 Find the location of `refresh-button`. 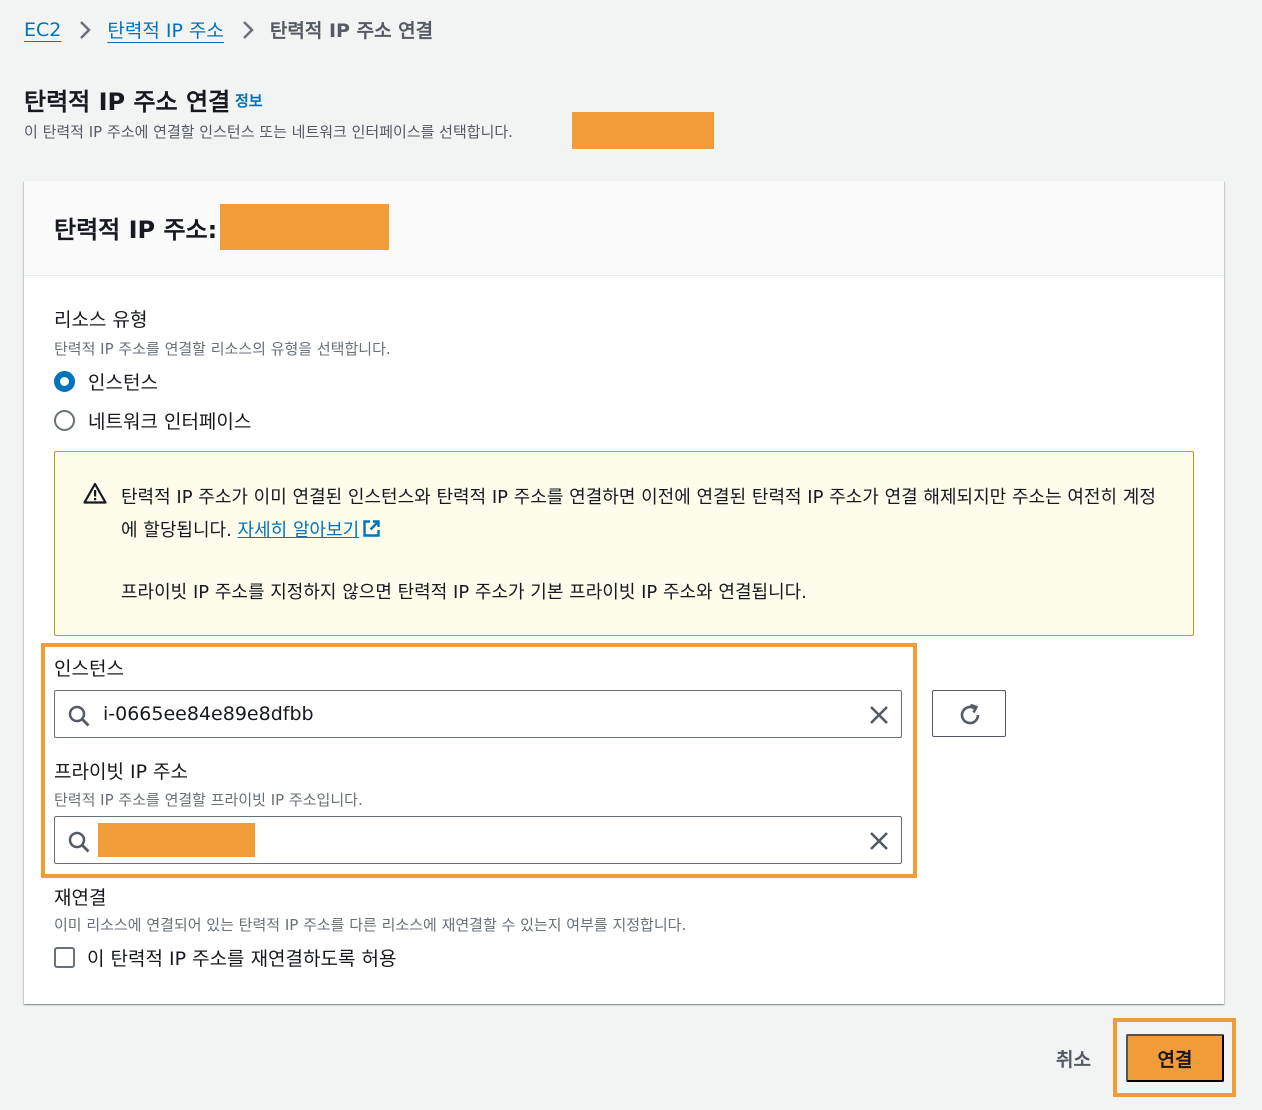

refresh-button is located at coordinates (969, 713).